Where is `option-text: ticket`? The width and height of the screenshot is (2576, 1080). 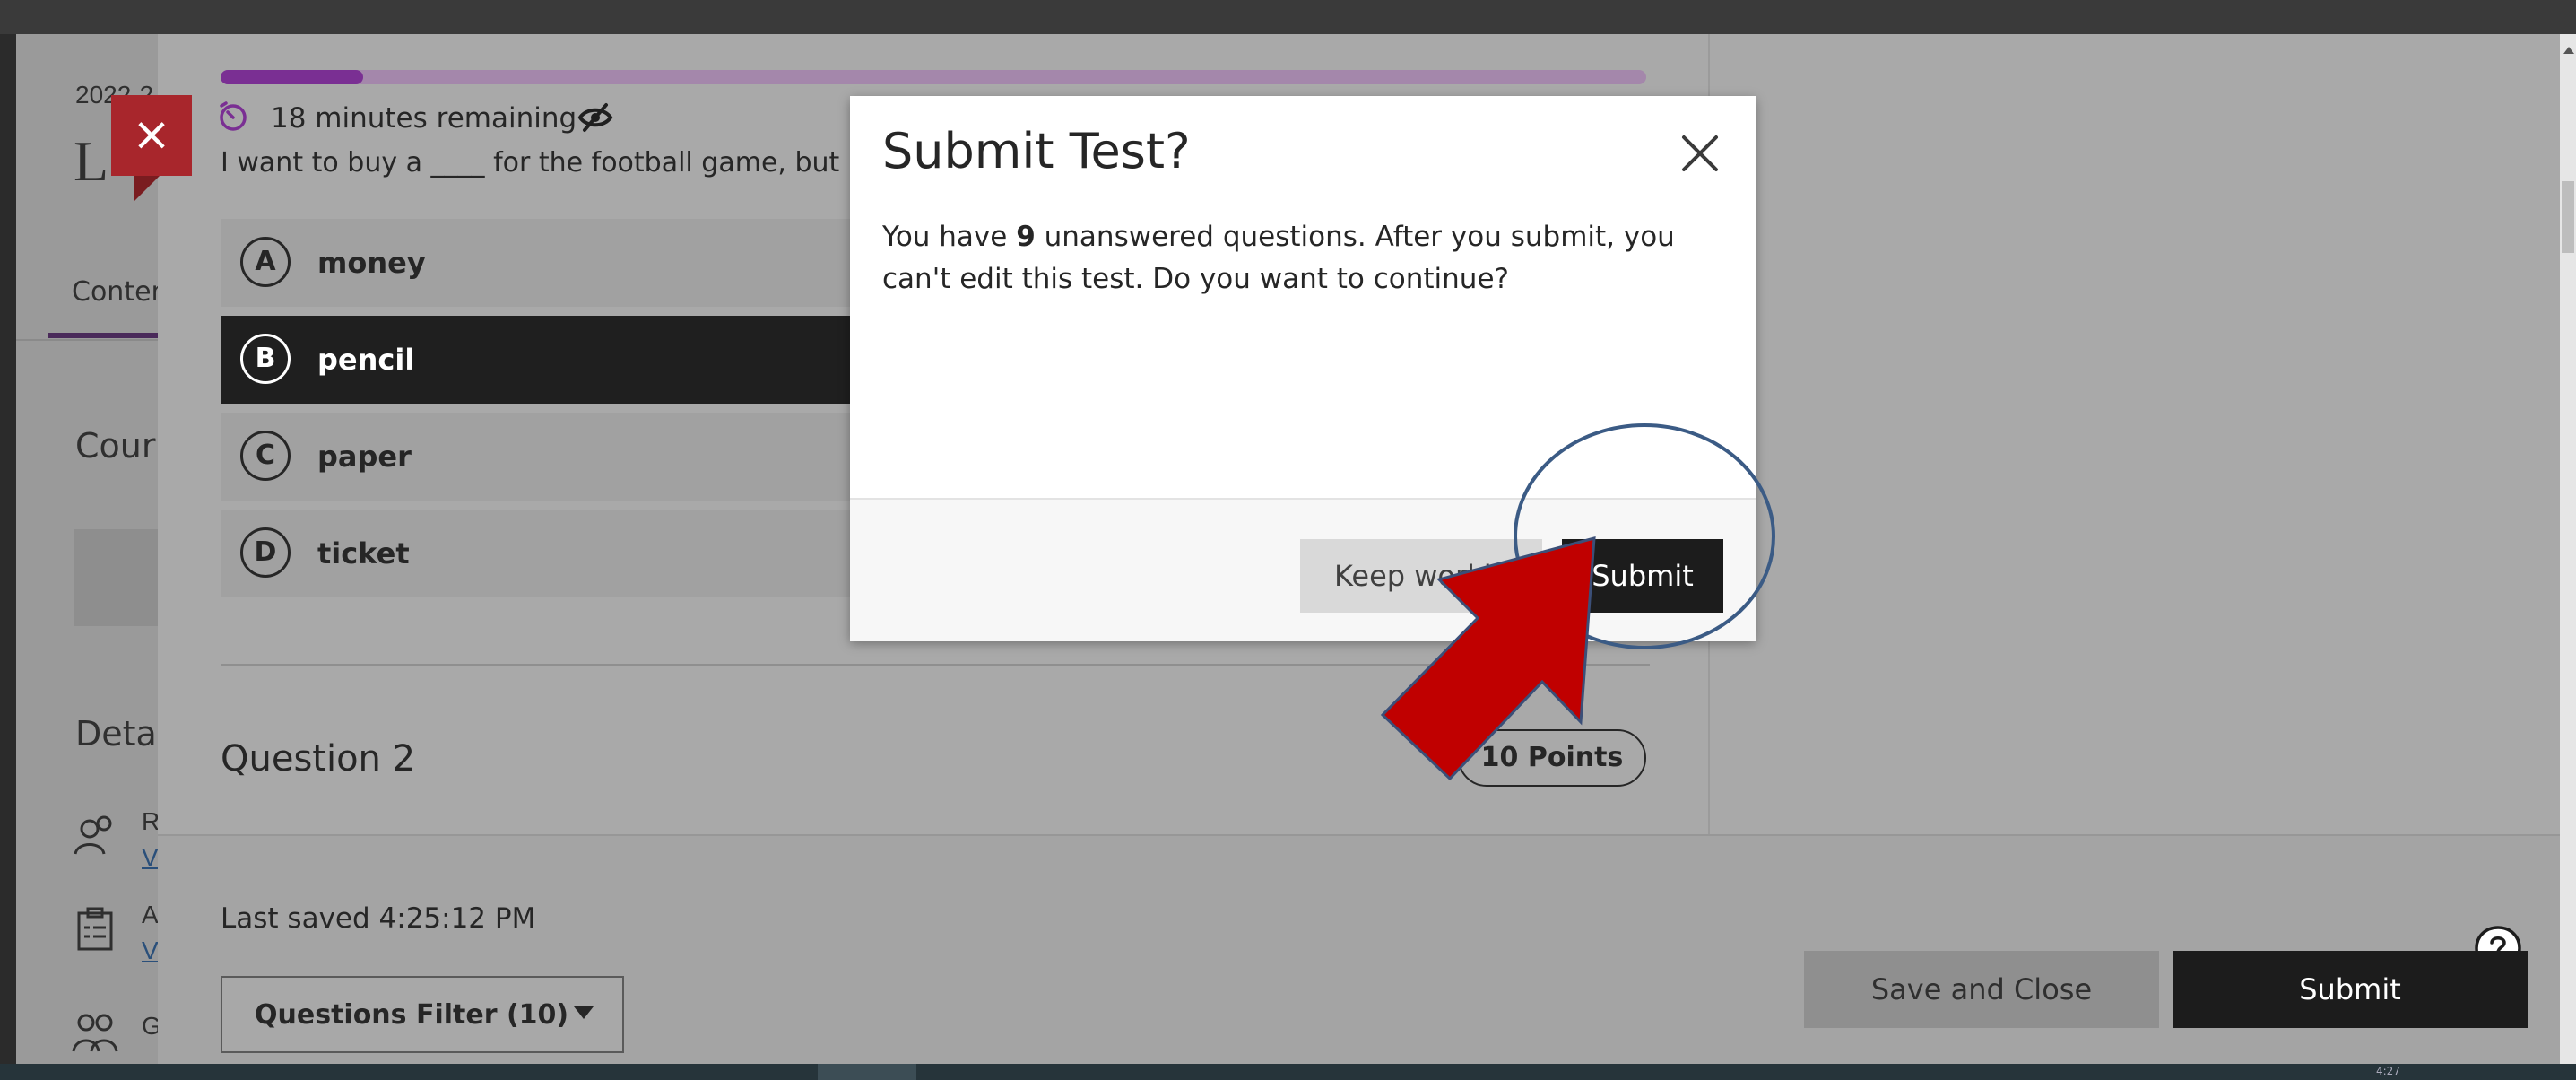 option-text: ticket is located at coordinates (363, 553).